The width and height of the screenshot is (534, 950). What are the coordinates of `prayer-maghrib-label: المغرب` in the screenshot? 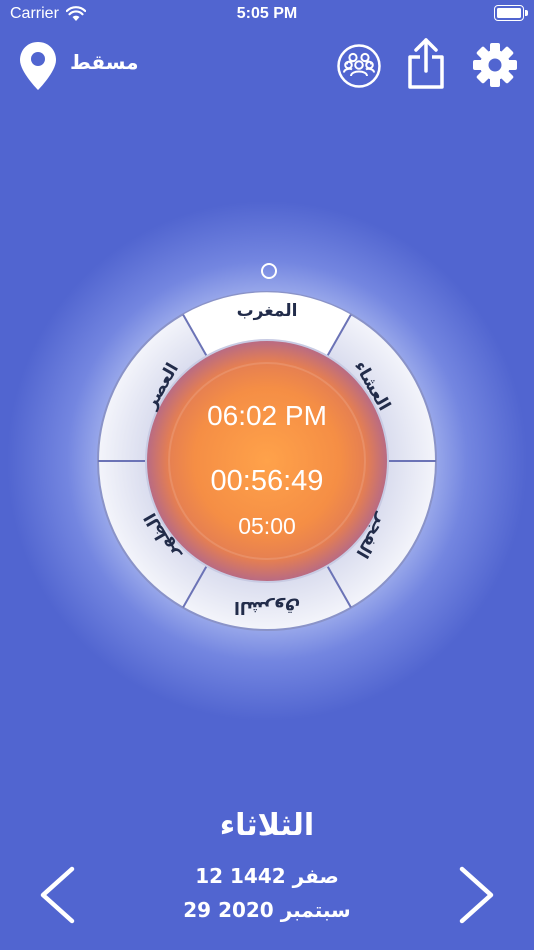 It's located at (267, 311).